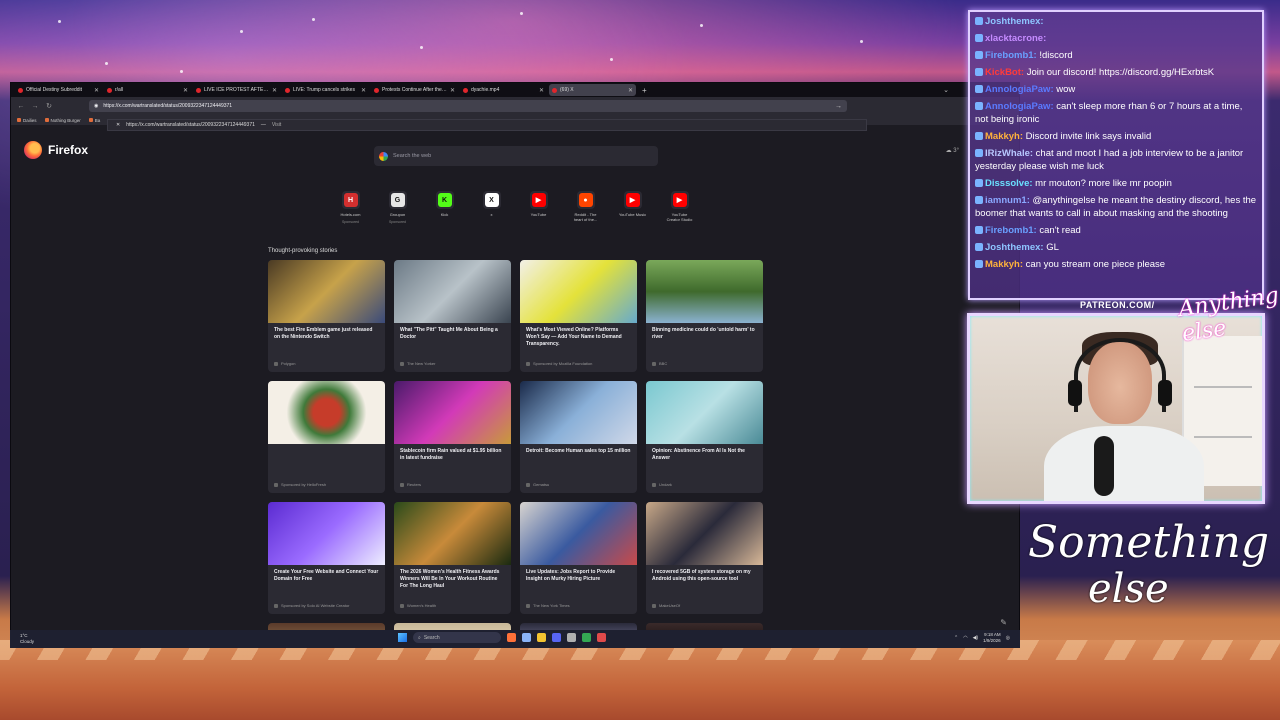 The width and height of the screenshot is (1280, 720). What do you see at coordinates (96, 106) in the screenshot?
I see `site-info-icon: ◉` at bounding box center [96, 106].